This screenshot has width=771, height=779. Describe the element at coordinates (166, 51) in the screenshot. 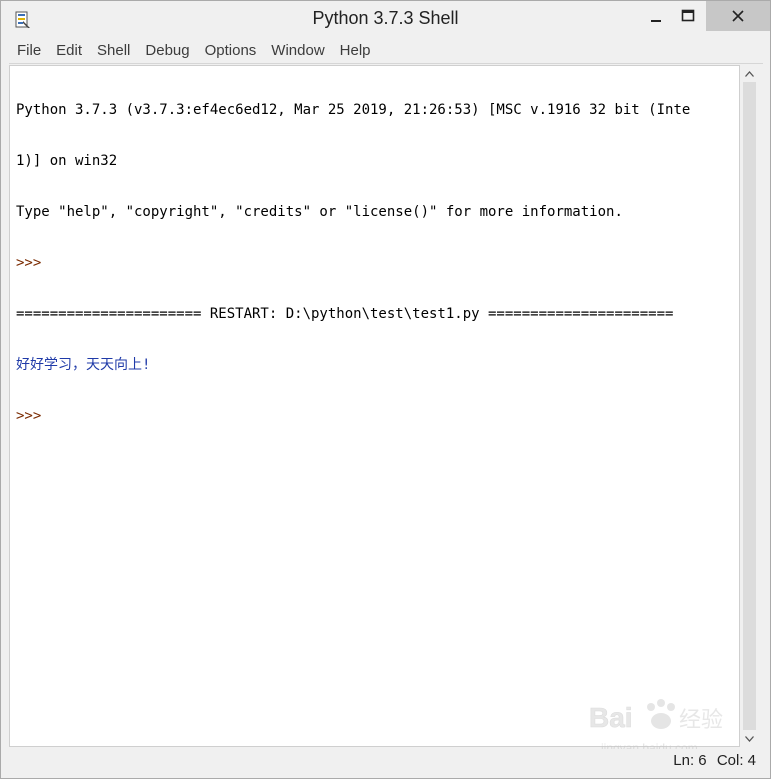

I see `menu-debug: Debug` at that location.